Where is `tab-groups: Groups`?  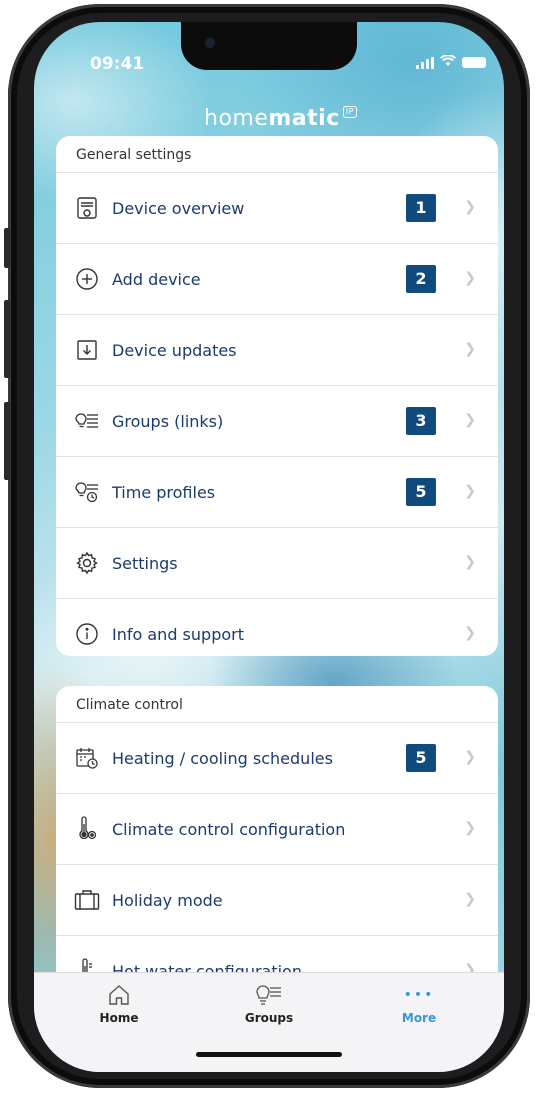
tab-groups: Groups is located at coordinates (269, 1003).